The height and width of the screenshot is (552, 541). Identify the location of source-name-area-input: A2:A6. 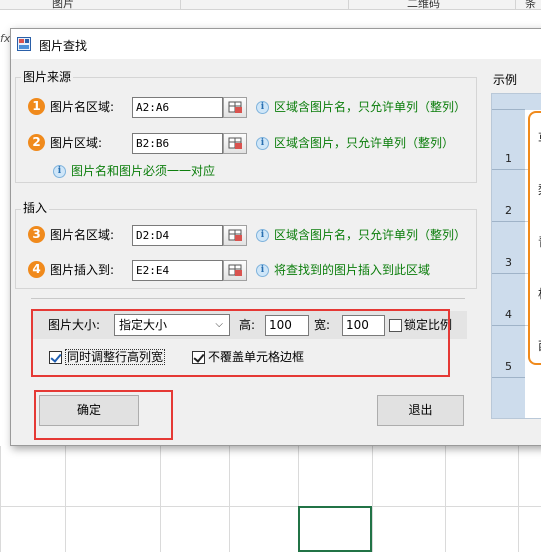
(177, 107).